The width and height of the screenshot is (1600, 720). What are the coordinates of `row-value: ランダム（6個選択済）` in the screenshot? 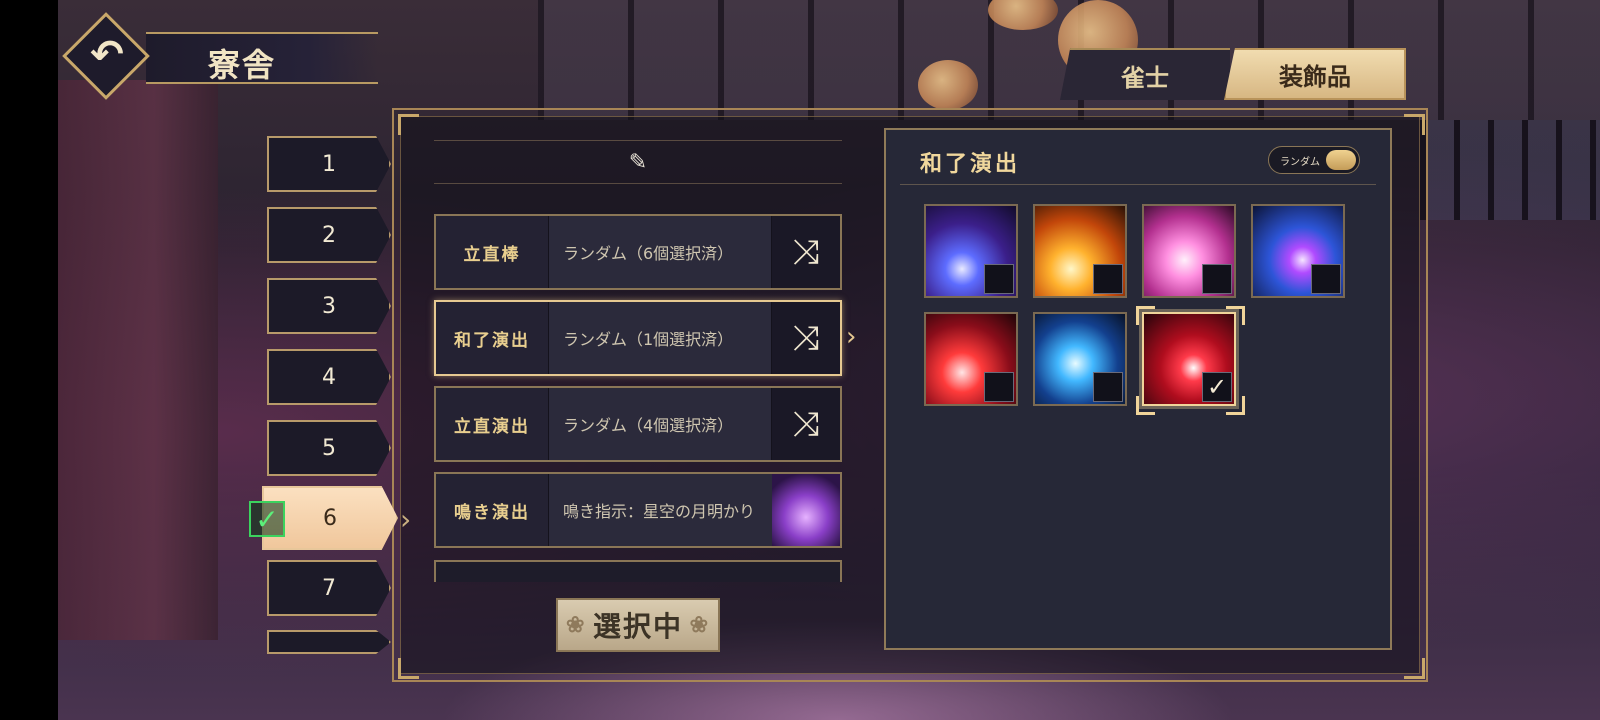 It's located at (659, 252).